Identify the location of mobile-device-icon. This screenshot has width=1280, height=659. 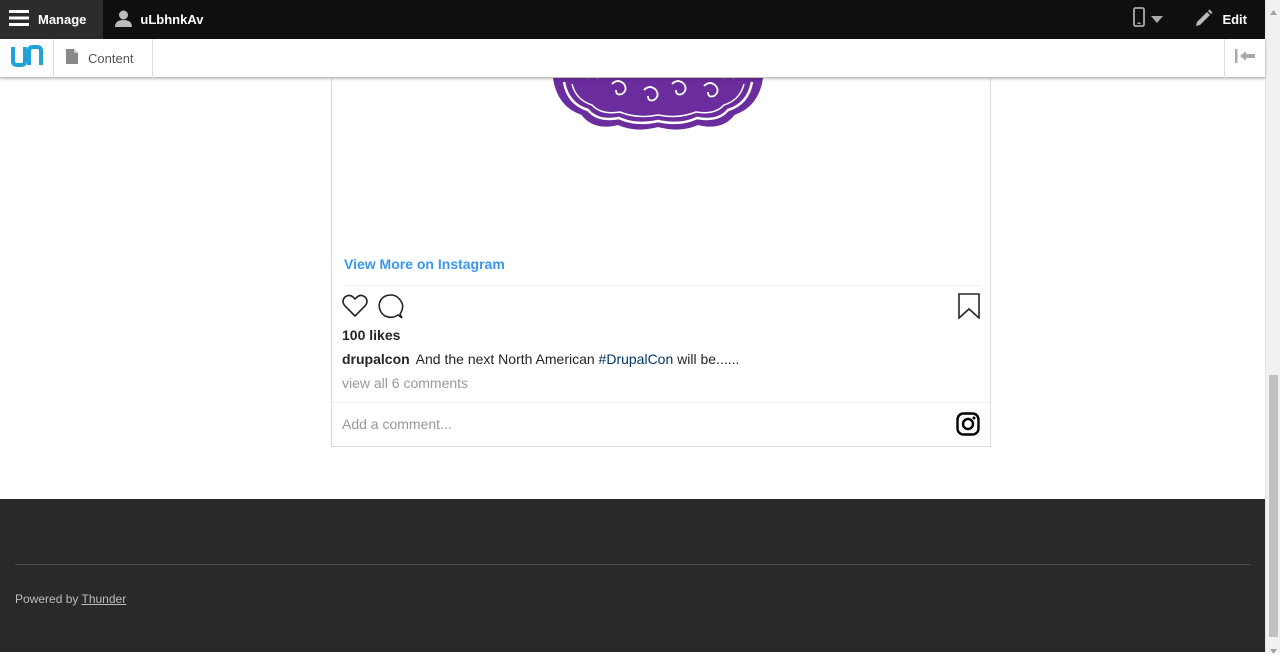
(1139, 19).